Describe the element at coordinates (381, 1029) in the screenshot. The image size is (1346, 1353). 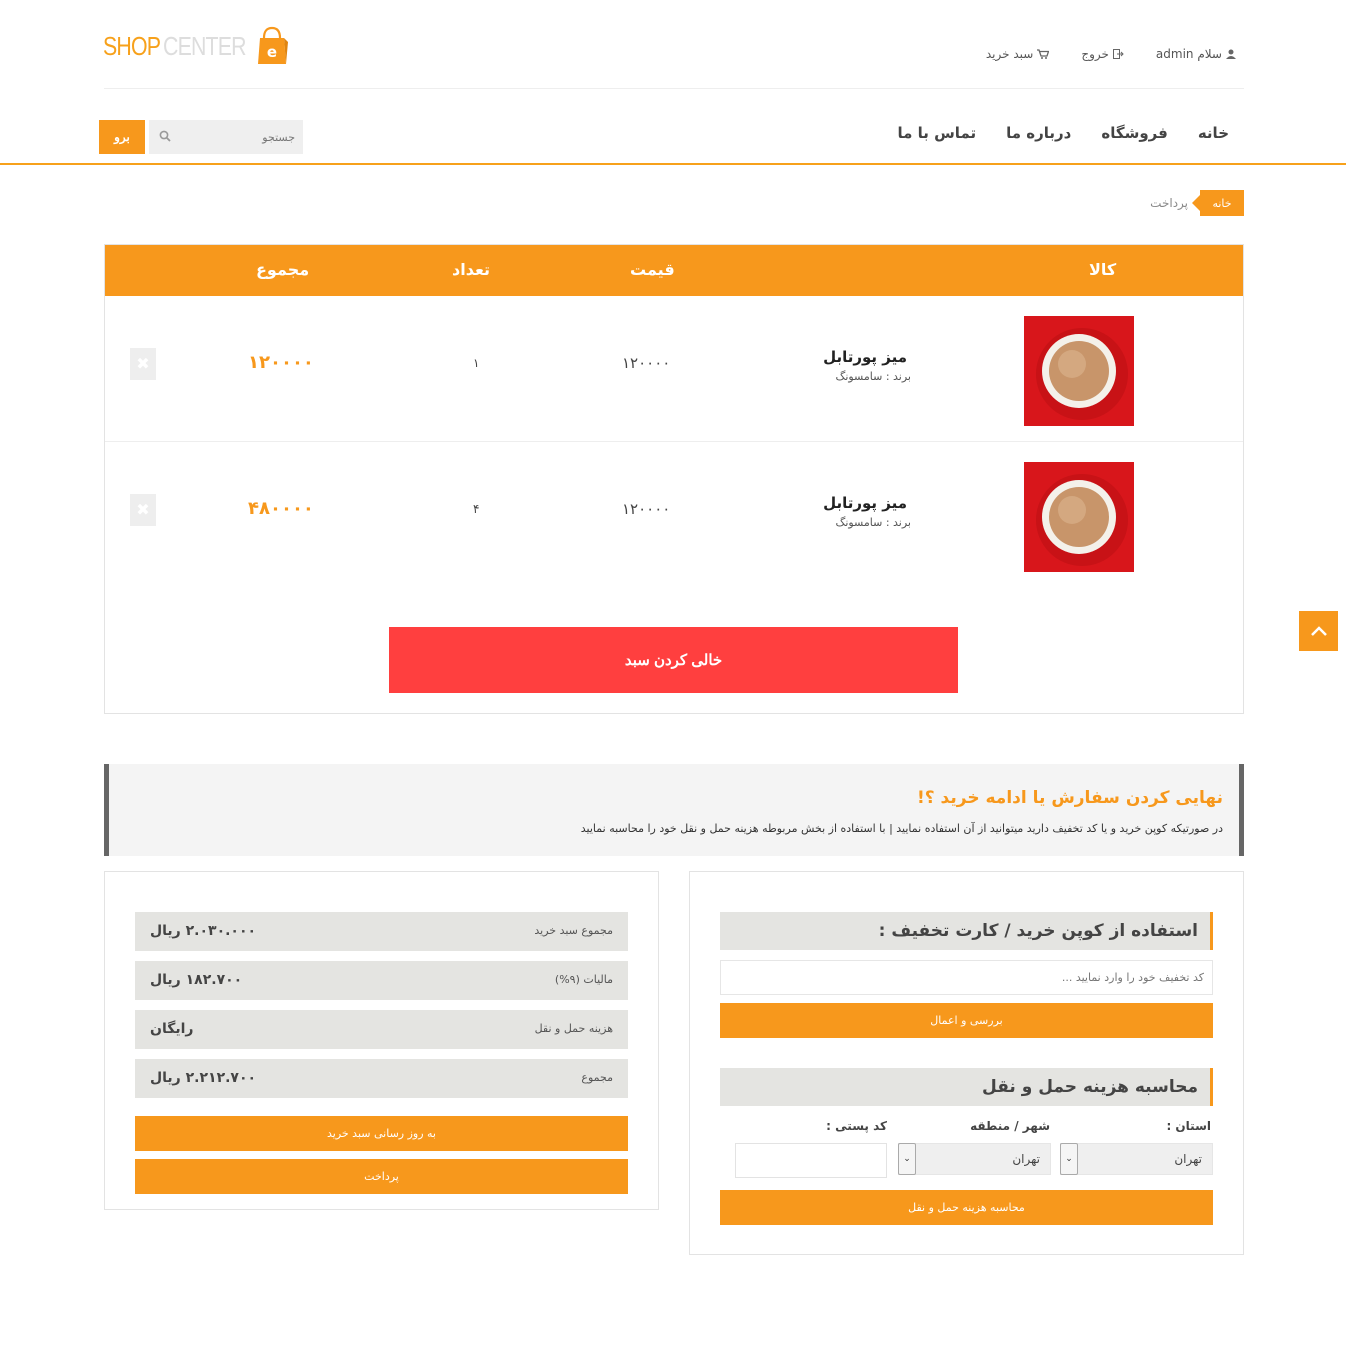
I see `totals-row-shipping: هزینه حمل و نقل رایگان` at that location.